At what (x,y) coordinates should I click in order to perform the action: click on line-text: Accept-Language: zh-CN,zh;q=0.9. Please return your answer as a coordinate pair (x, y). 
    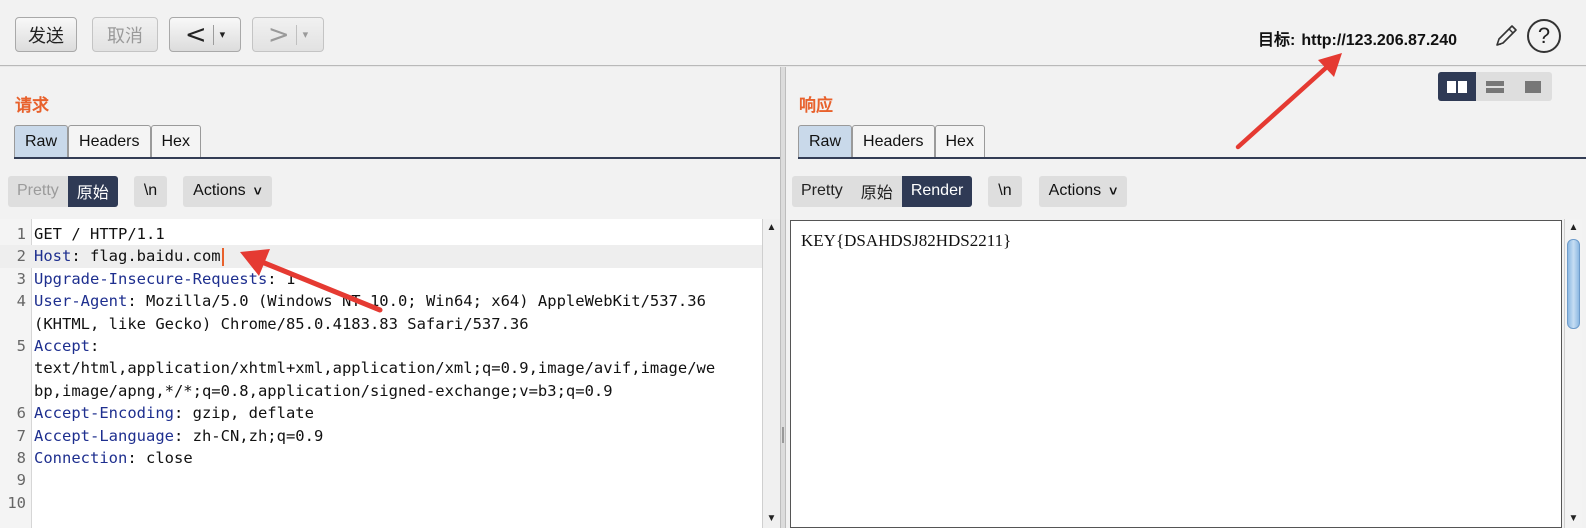
    Looking at the image, I should click on (178, 436).